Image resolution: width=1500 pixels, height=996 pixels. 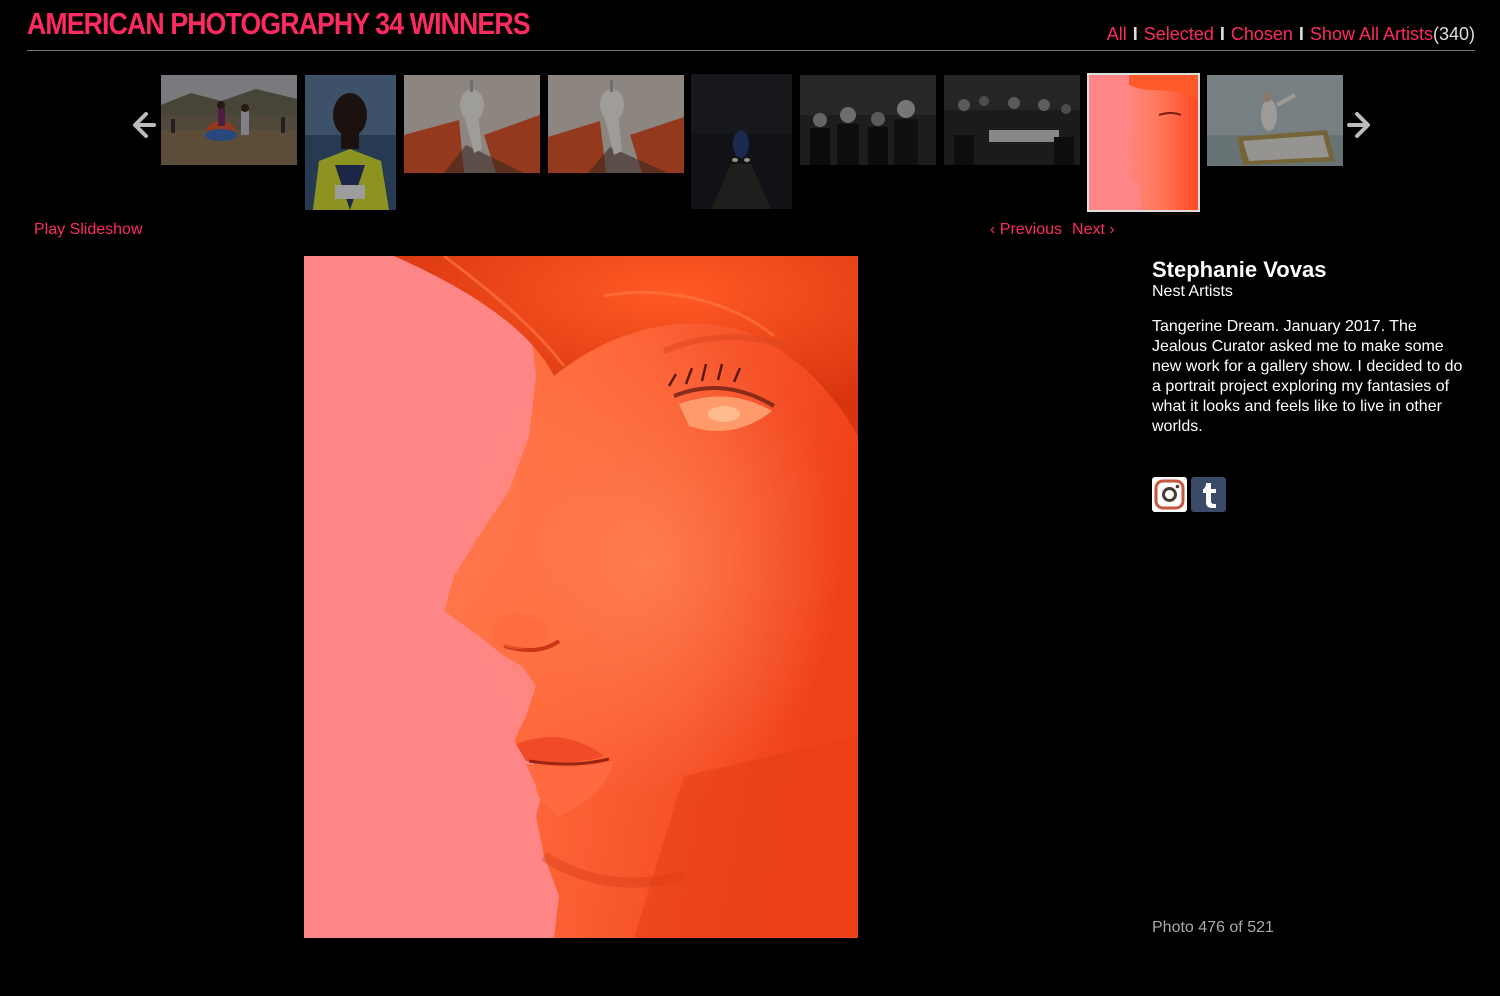 What do you see at coordinates (350, 142) in the screenshot?
I see `thumbnail-marathon-runner` at bounding box center [350, 142].